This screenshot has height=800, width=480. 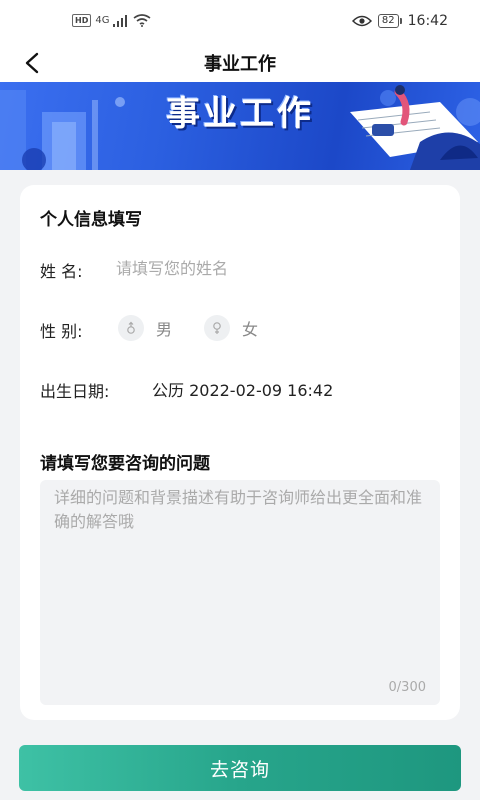 I want to click on battery-level: 82, so click(x=388, y=21).